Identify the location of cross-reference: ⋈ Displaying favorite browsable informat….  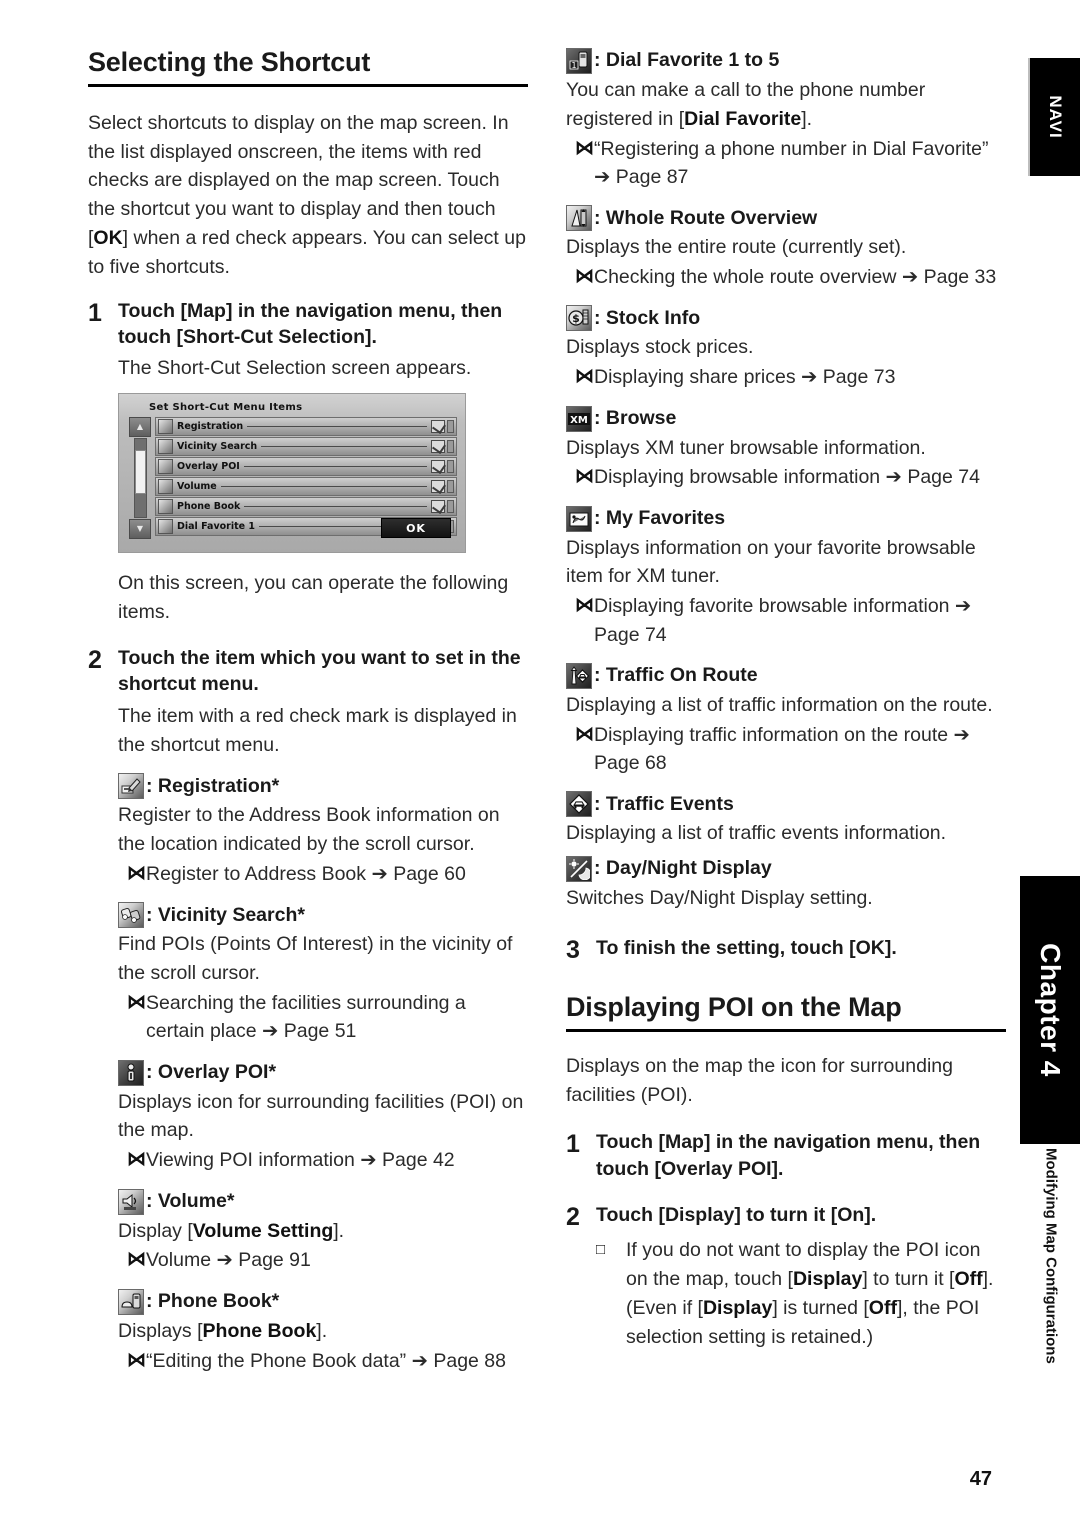
(786, 620).